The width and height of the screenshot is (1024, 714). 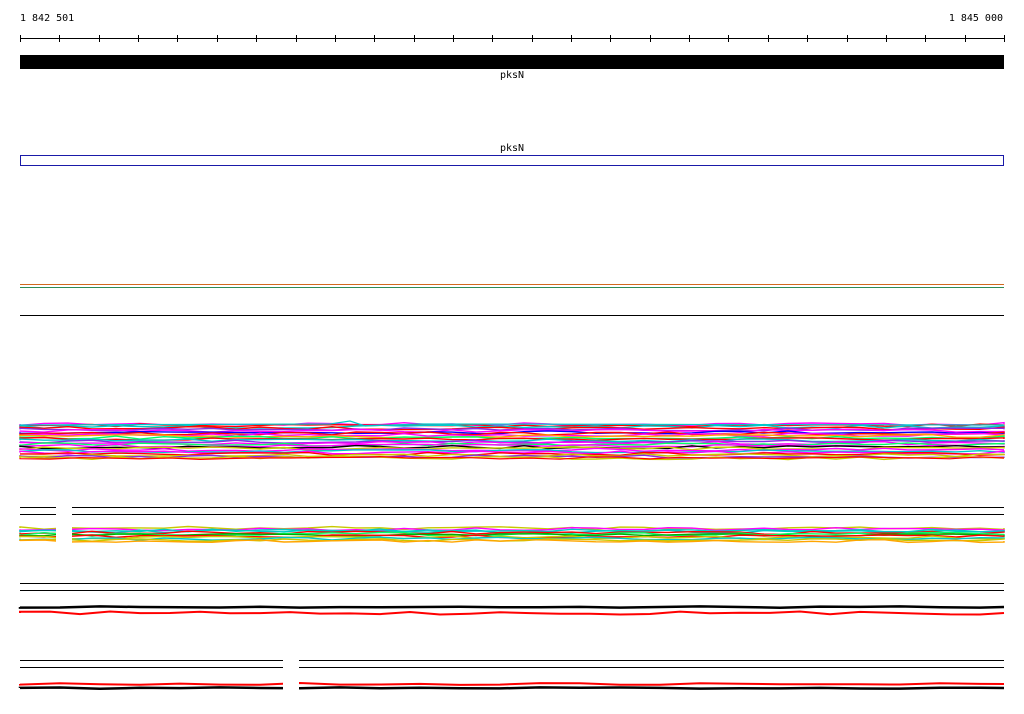 I want to click on coordinate-ruler, so click(x=512, y=38).